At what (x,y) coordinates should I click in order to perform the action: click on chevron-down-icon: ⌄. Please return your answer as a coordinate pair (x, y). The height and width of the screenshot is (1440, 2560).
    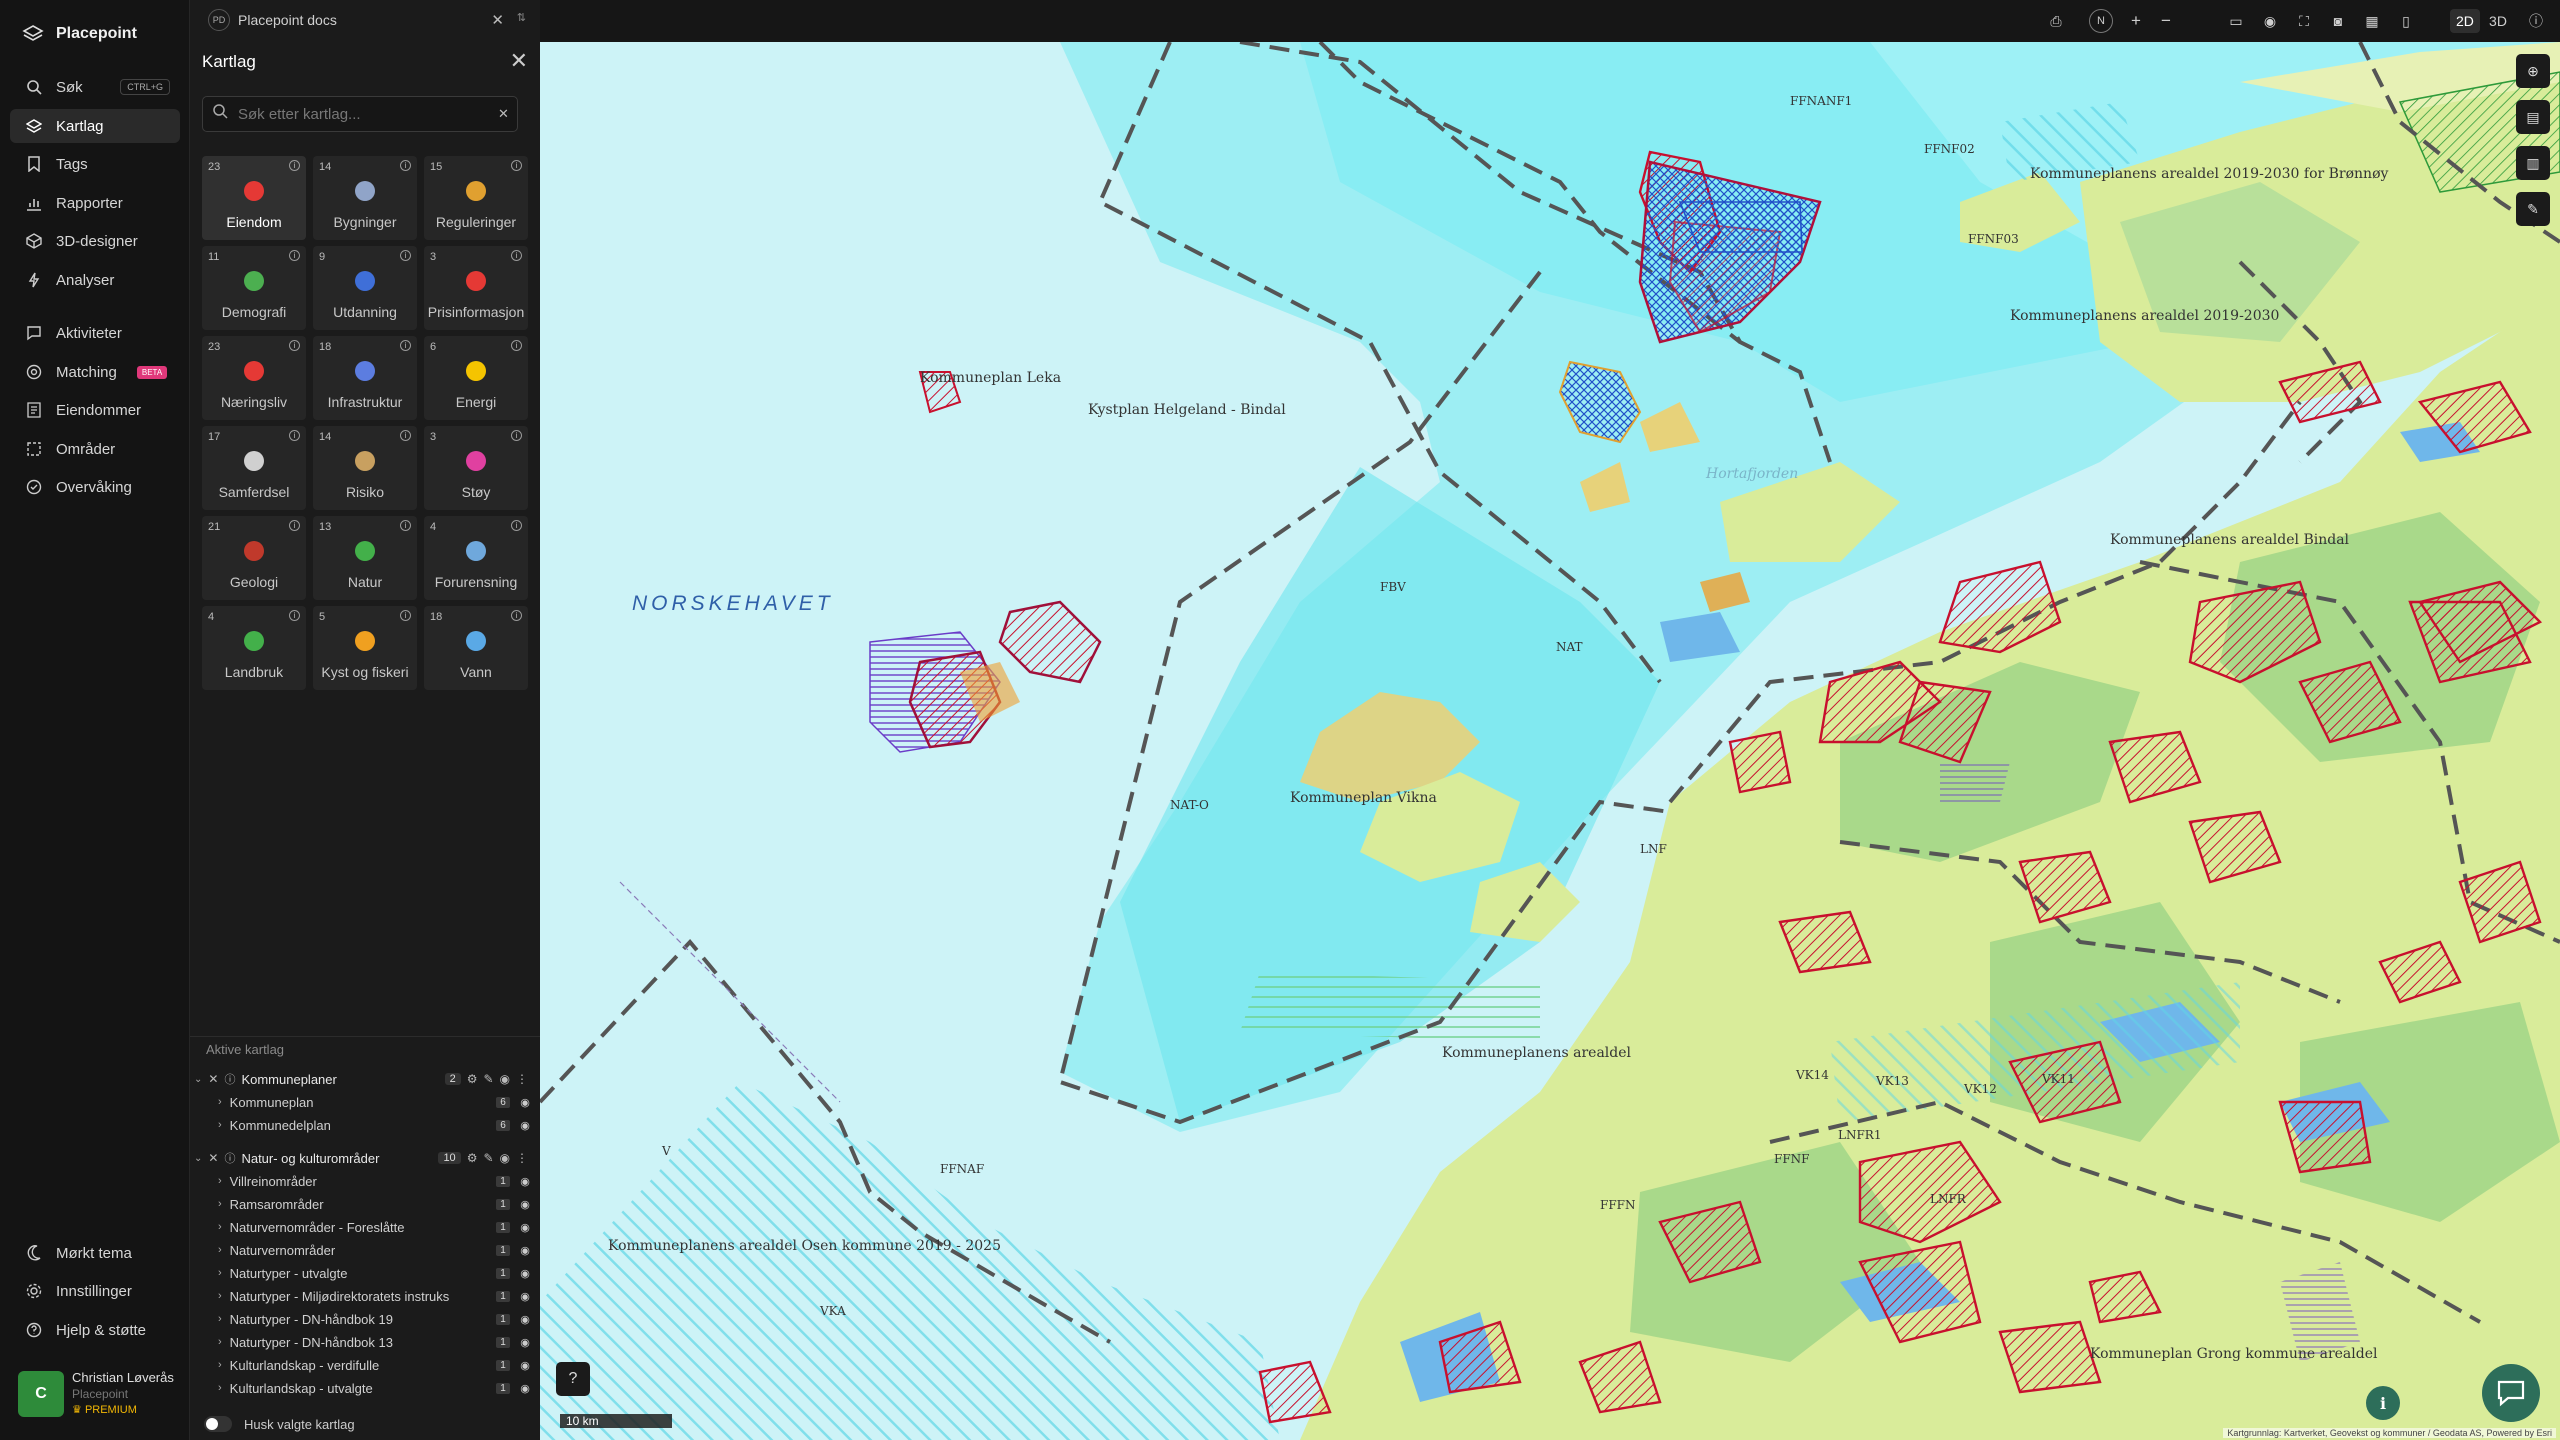
    Looking at the image, I should click on (198, 1079).